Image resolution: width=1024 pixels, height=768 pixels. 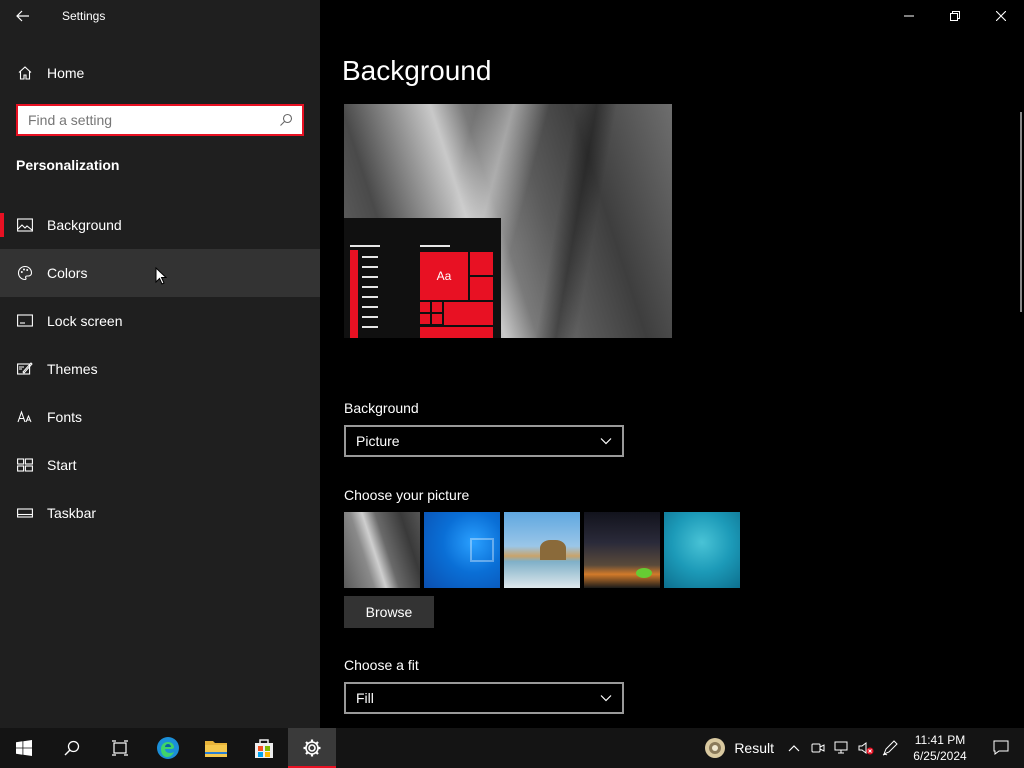 What do you see at coordinates (389, 612) in the screenshot?
I see `browse-button: Browse` at bounding box center [389, 612].